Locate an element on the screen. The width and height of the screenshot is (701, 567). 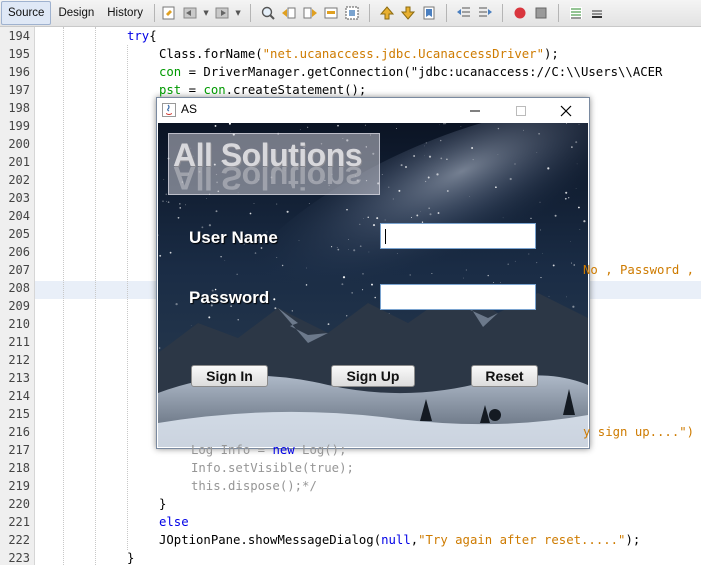
minimize-button is located at coordinates (475, 110).